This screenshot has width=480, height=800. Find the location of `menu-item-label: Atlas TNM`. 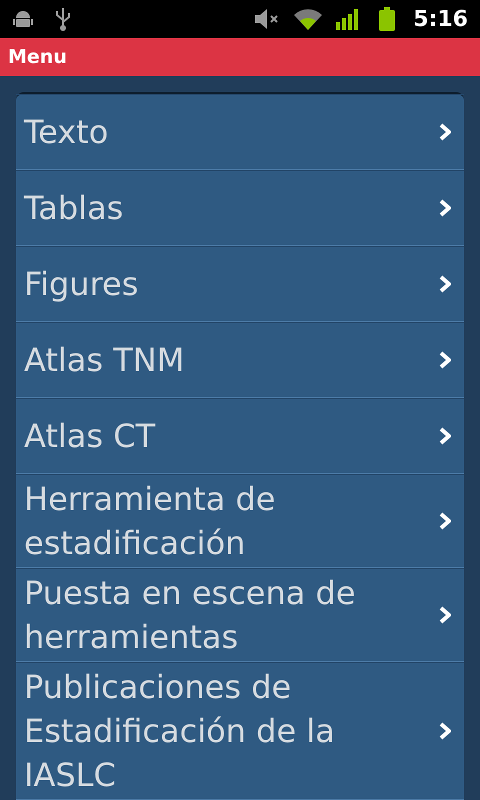

menu-item-label: Atlas TNM is located at coordinates (105, 360).